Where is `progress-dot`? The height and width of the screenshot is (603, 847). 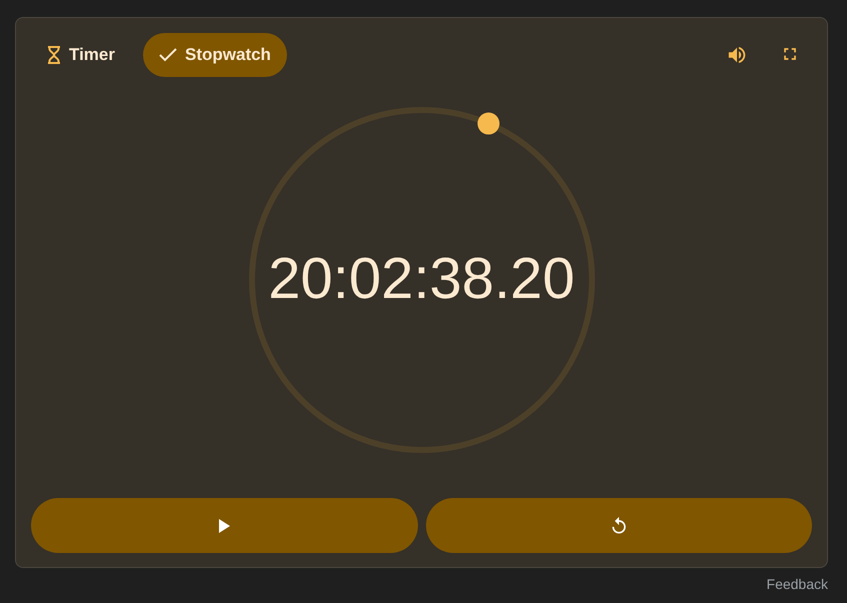
progress-dot is located at coordinates (488, 123).